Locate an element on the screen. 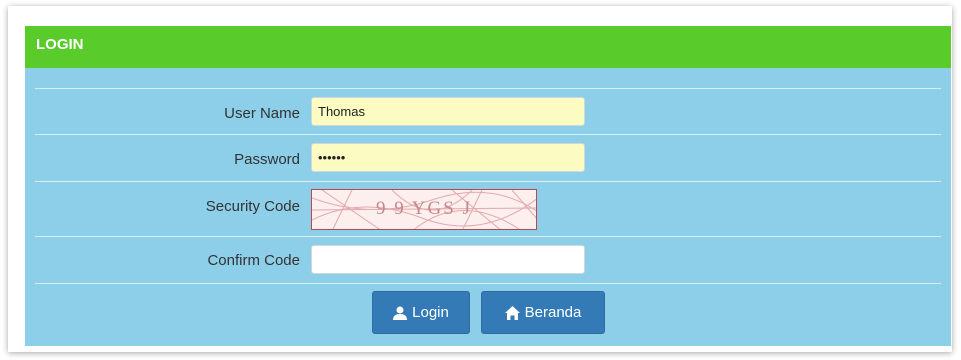 The image size is (961, 360). security-code-label: Security Code is located at coordinates (252, 206).